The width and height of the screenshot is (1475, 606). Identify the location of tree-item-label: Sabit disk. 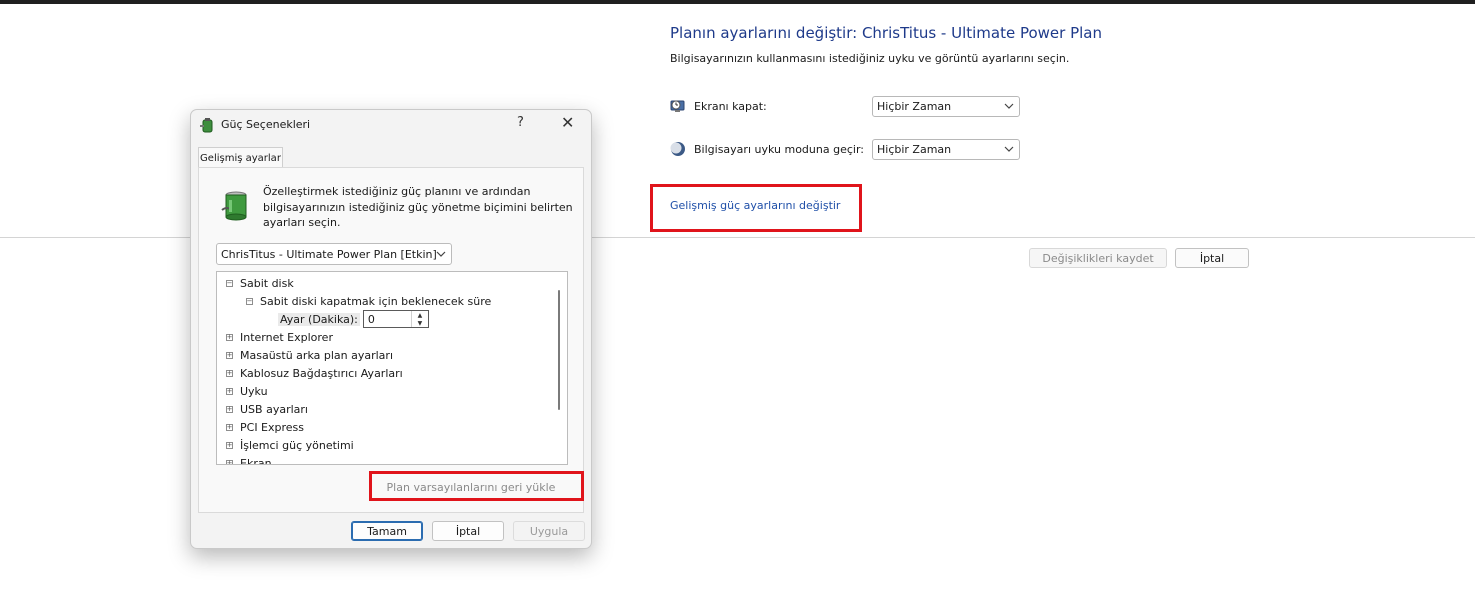
(267, 283).